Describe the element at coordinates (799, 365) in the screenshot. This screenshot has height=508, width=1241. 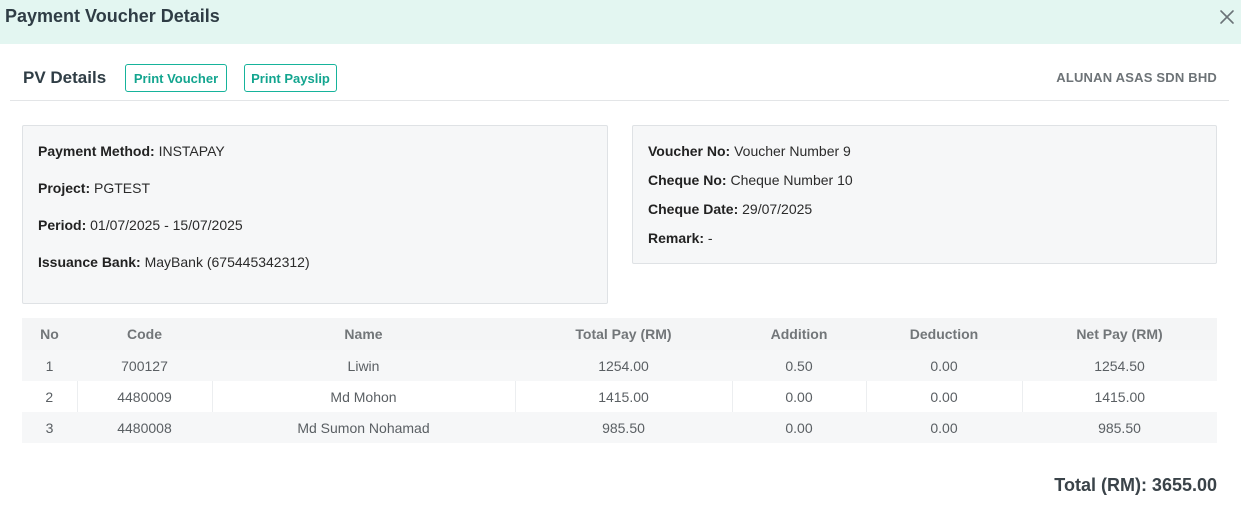
I see `cell-addition: 0.50` at that location.